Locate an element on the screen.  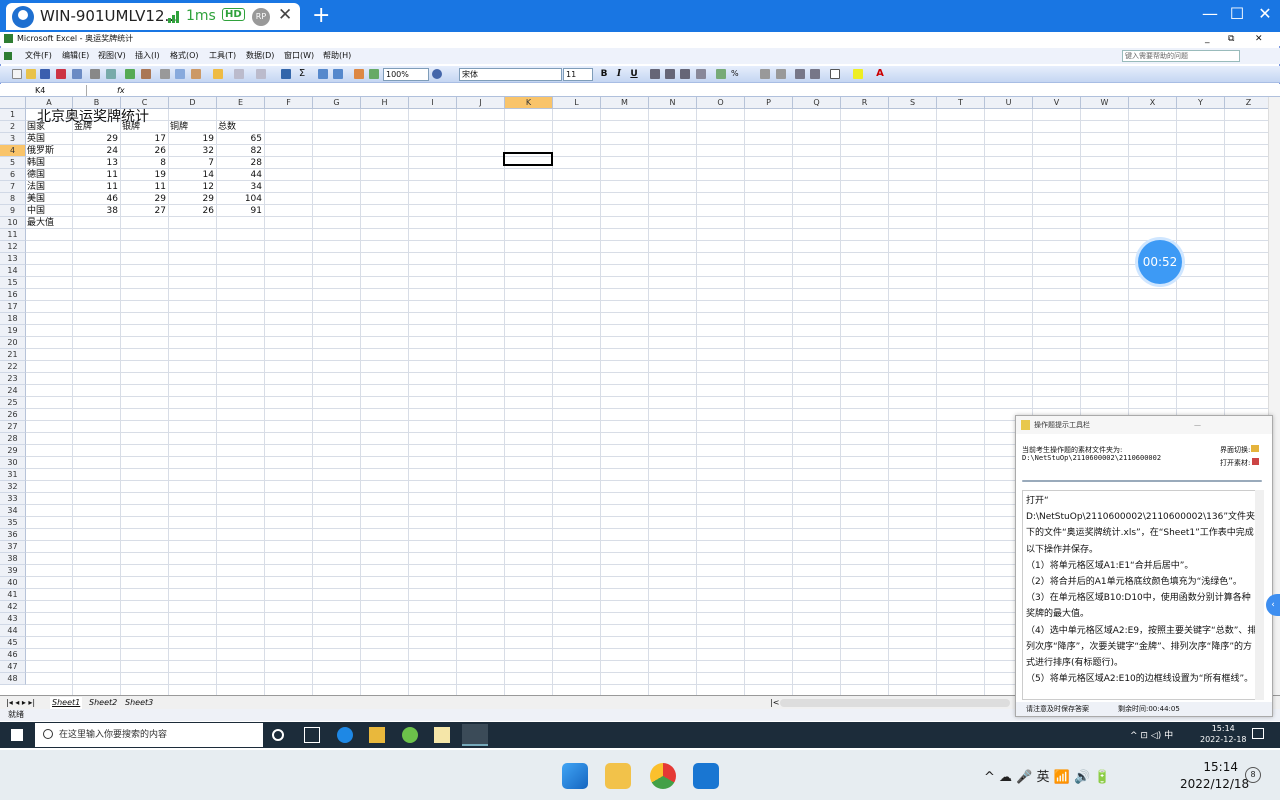
row-header-38: 38 is located at coordinates (13, 559).